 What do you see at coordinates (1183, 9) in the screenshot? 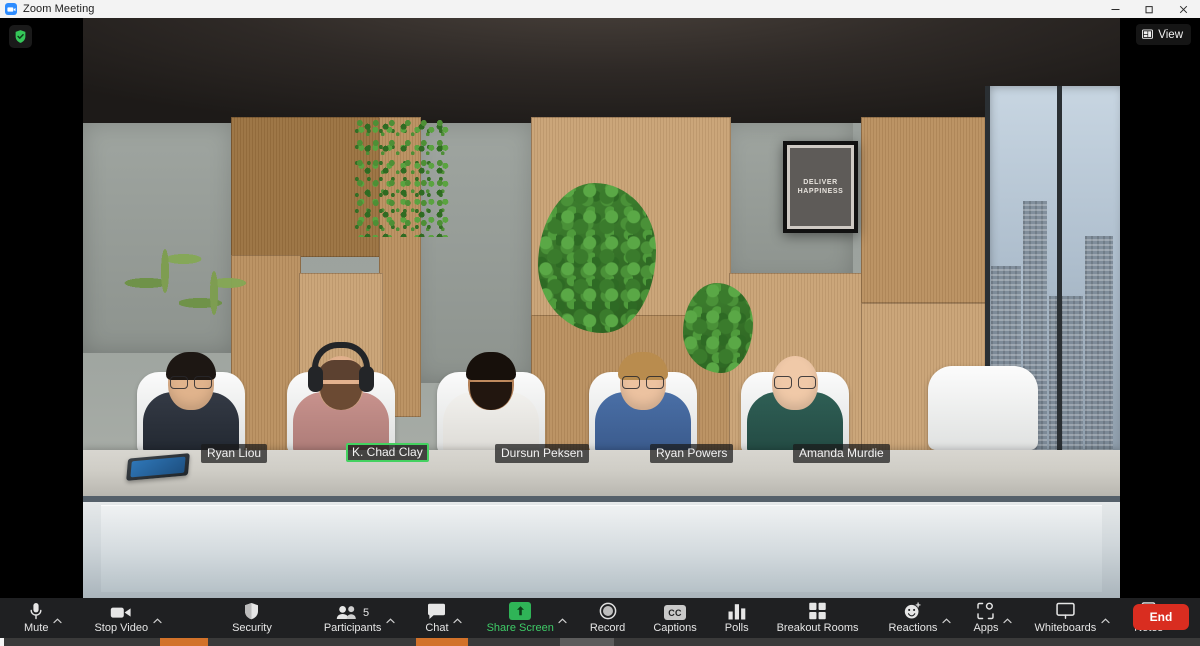
I see `close-icon` at bounding box center [1183, 9].